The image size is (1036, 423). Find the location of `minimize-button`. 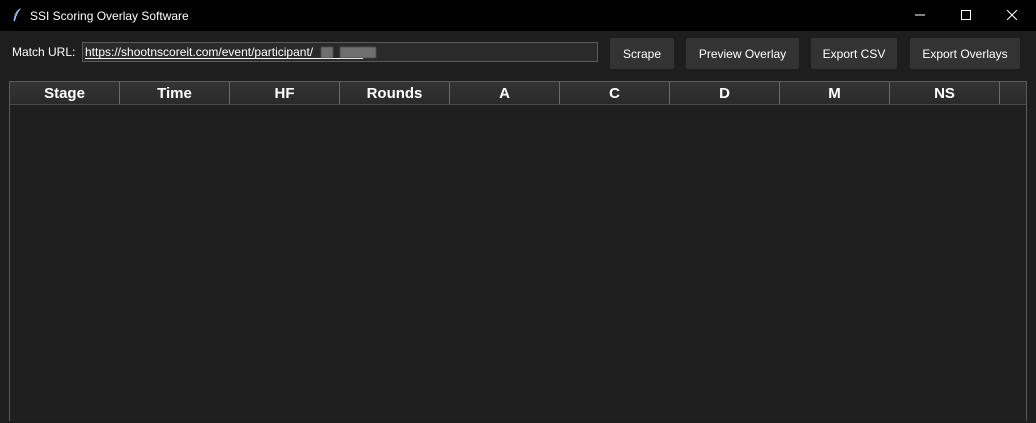

minimize-button is located at coordinates (920, 15).